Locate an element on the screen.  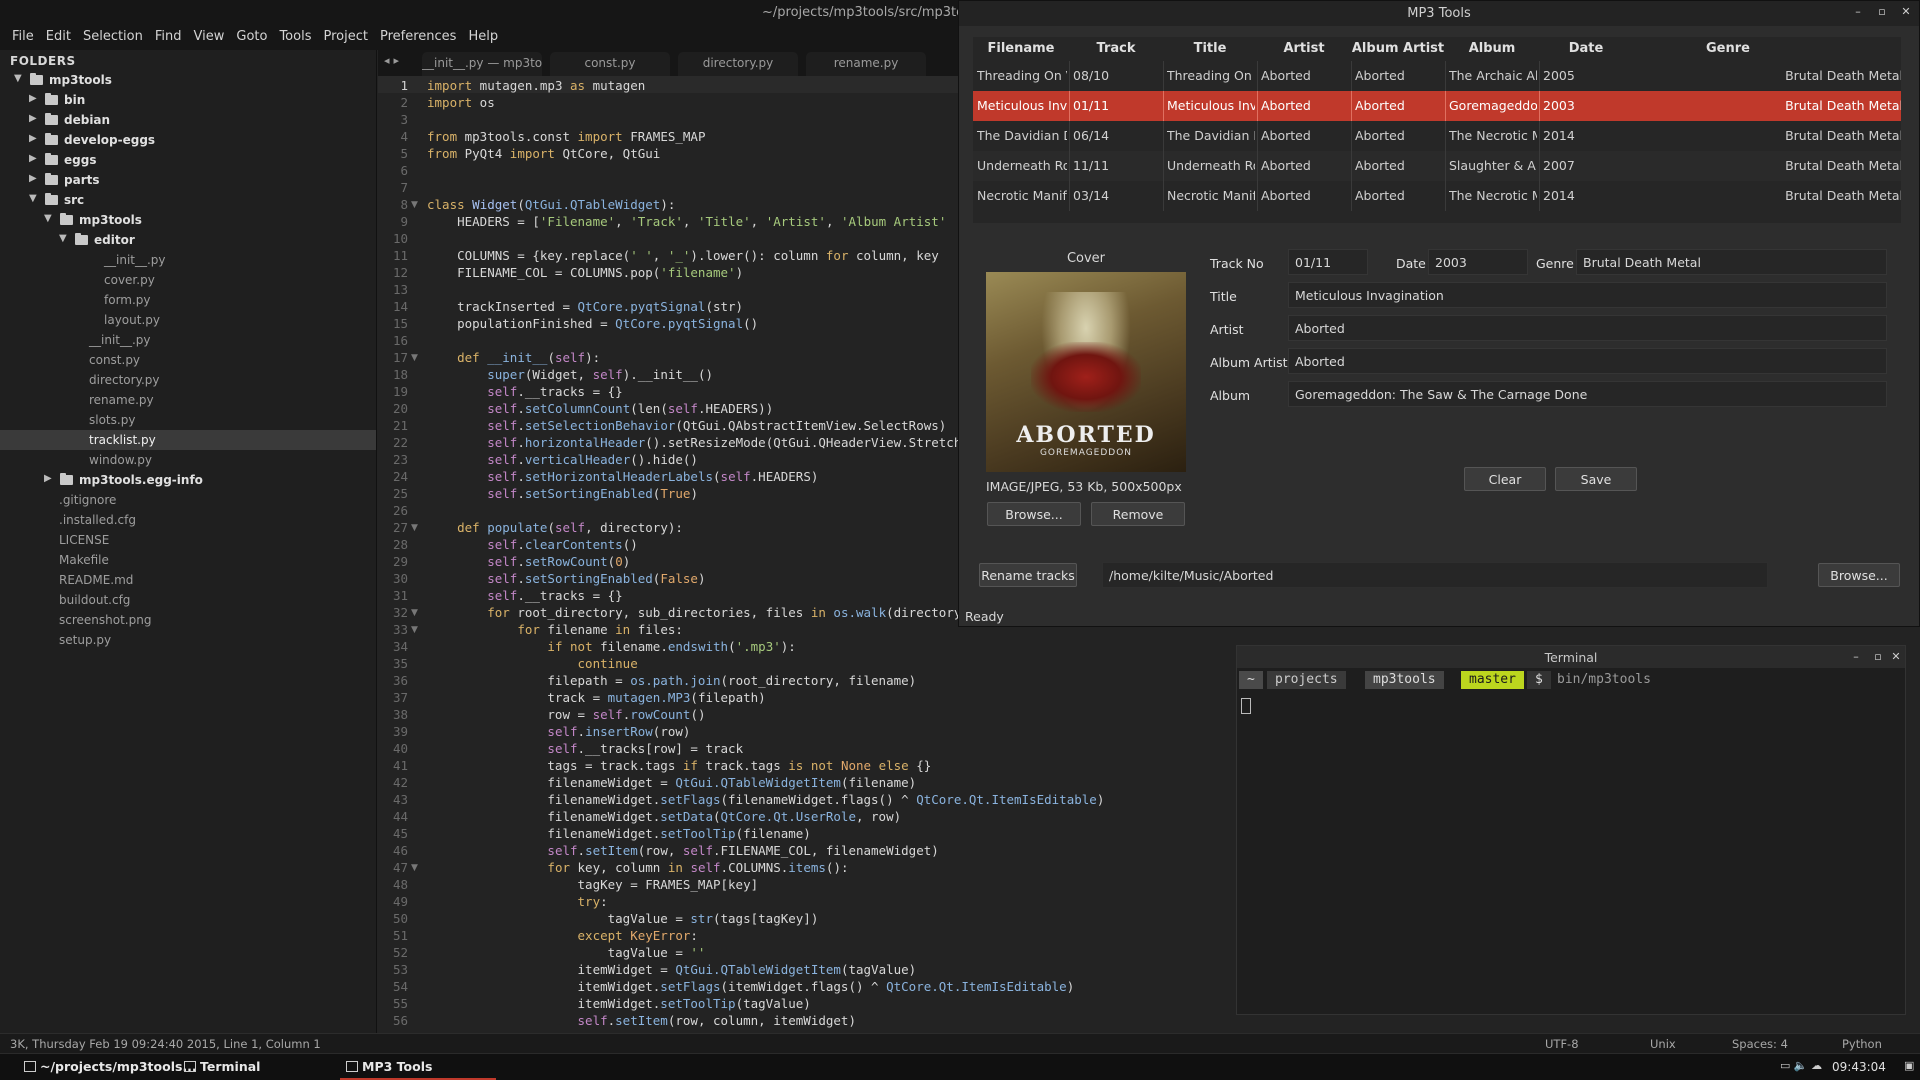
status-encoding: UTF-8 is located at coordinates (1562, 1044).